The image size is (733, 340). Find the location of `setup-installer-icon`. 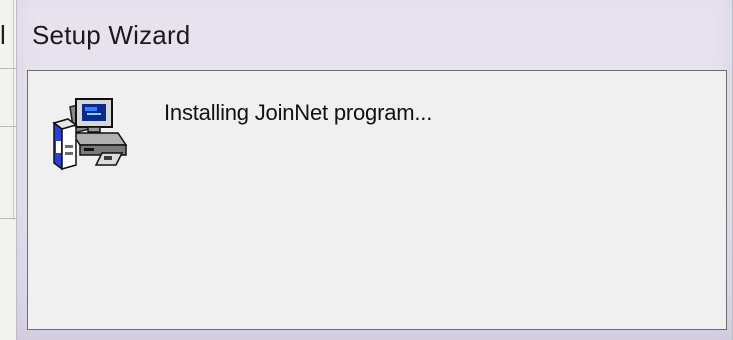

setup-installer-icon is located at coordinates (90, 134).